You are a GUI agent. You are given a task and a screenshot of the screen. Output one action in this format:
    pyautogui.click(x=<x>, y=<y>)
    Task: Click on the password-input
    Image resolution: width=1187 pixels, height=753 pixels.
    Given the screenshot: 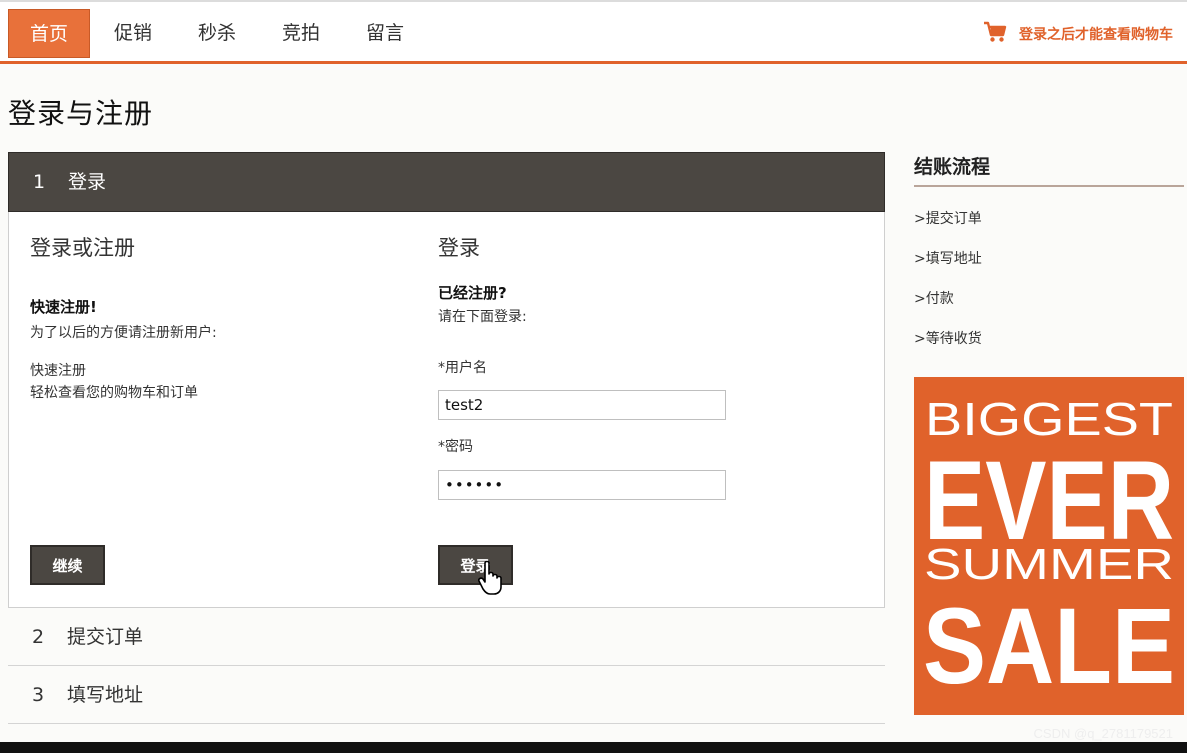 What is the action you would take?
    pyautogui.click(x=582, y=485)
    